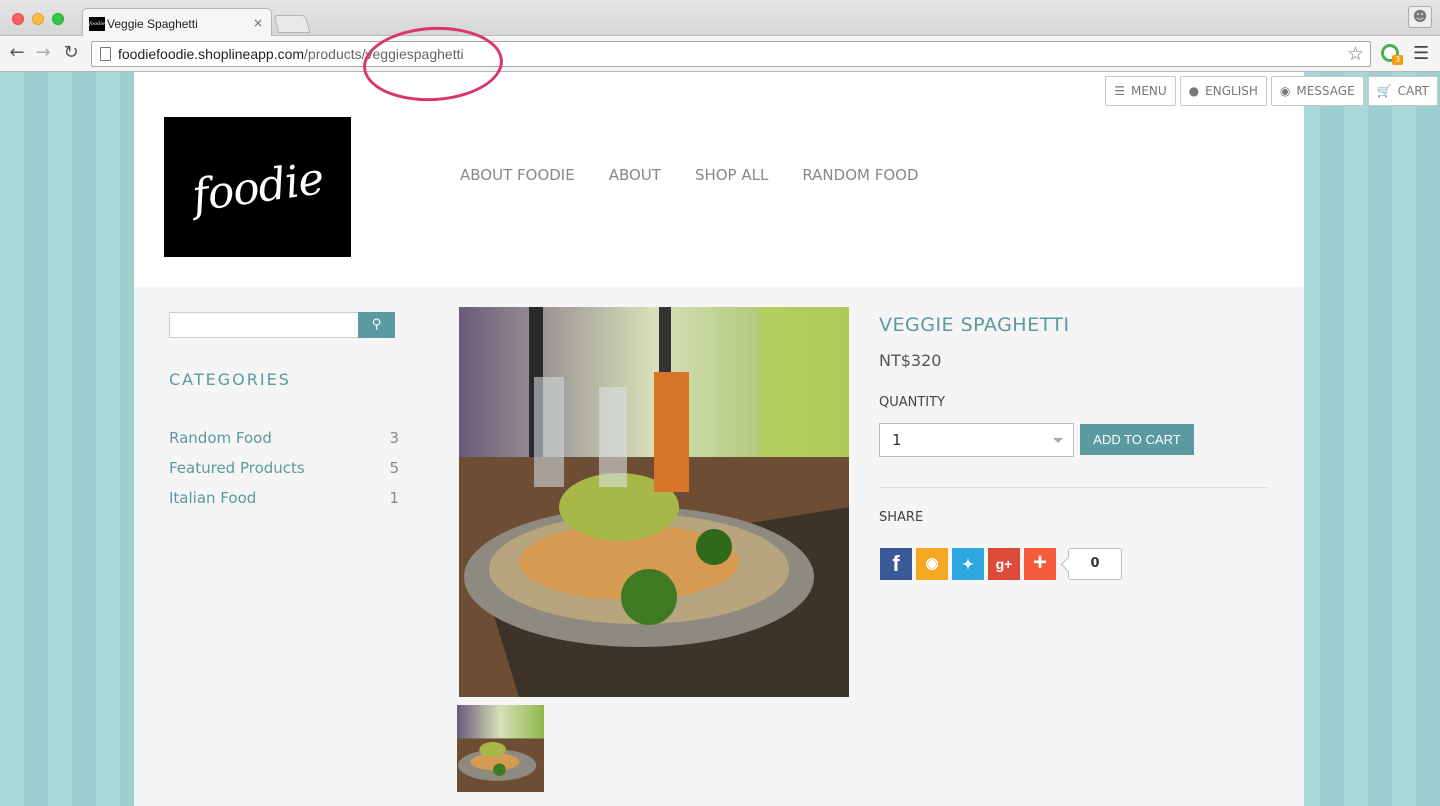  What do you see at coordinates (500, 748) in the screenshot?
I see `product-thumbnail` at bounding box center [500, 748].